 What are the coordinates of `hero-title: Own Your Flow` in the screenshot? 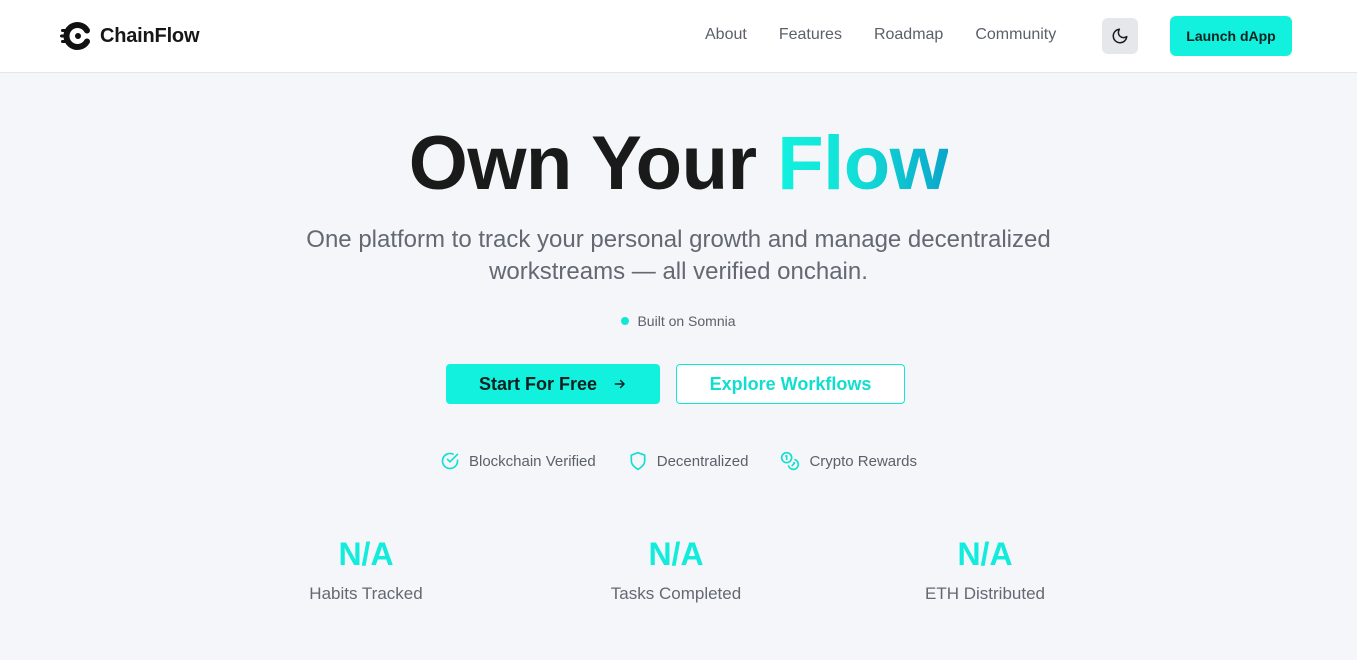 It's located at (678, 164).